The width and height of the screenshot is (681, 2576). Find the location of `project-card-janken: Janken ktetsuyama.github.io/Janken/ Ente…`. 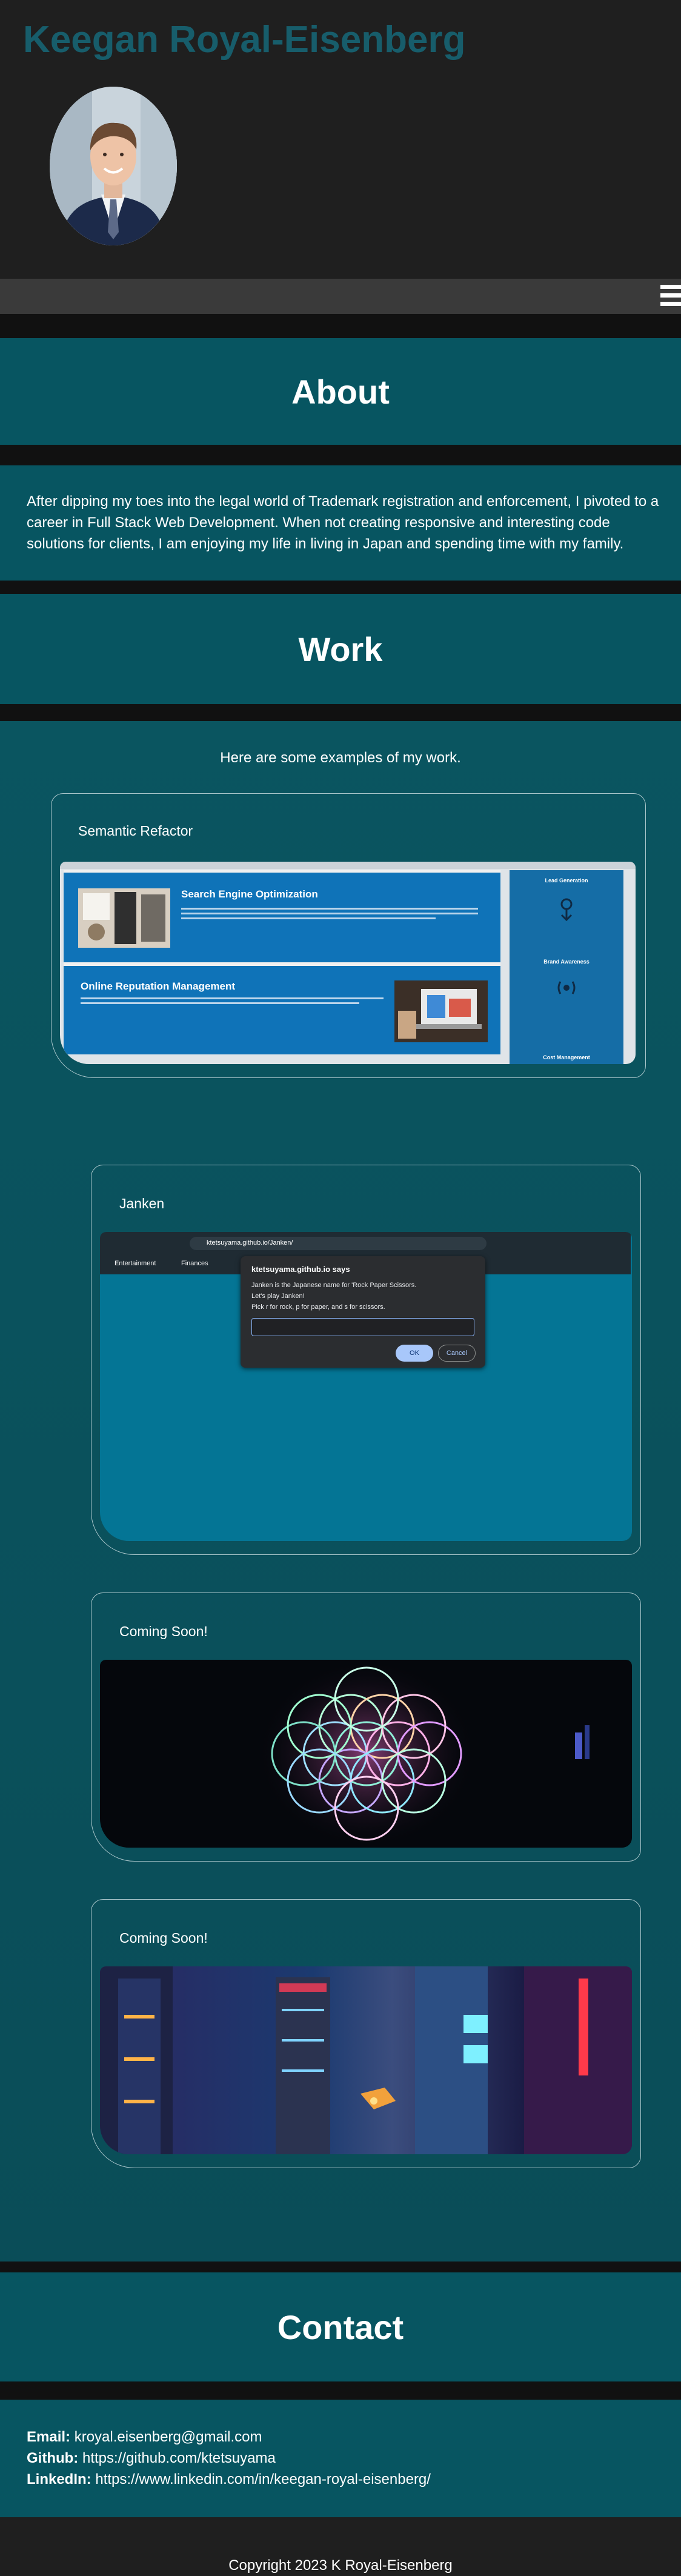

project-card-janken: Janken ktetsuyama.github.io/Janken/ Ente… is located at coordinates (366, 1360).